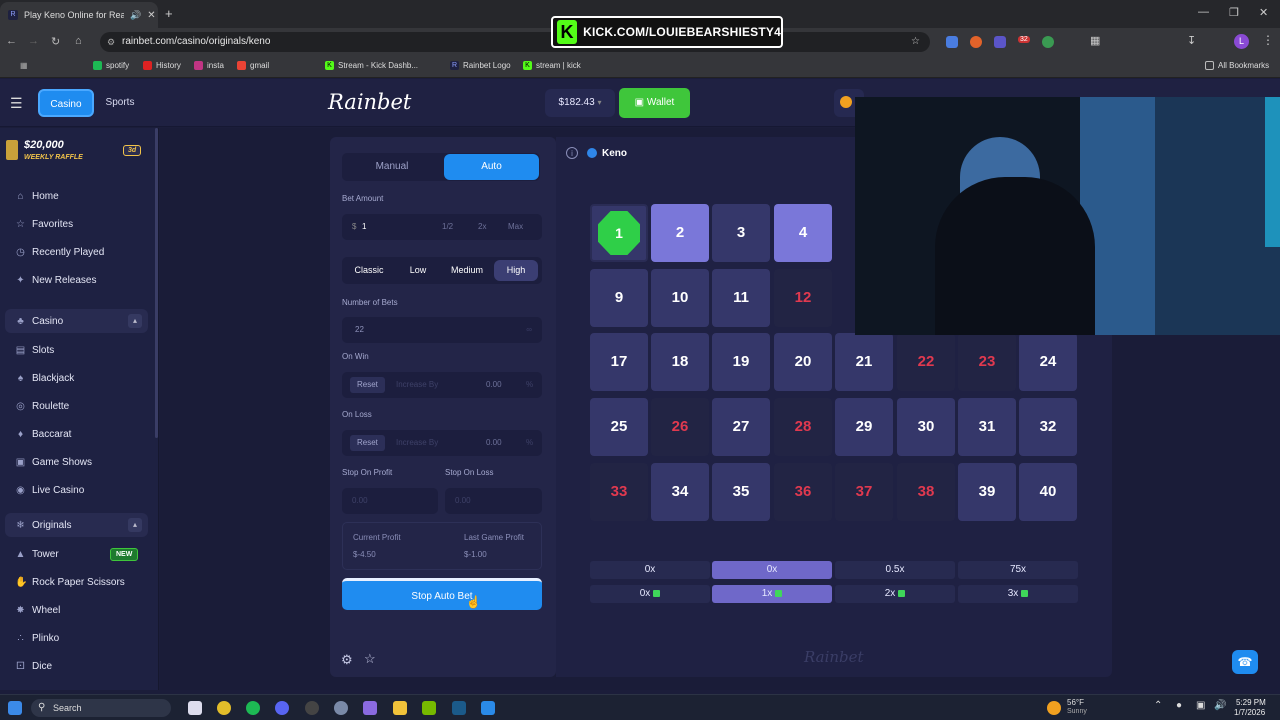  Describe the element at coordinates (1234, 12) in the screenshot. I see `restore-button: ❐` at that location.